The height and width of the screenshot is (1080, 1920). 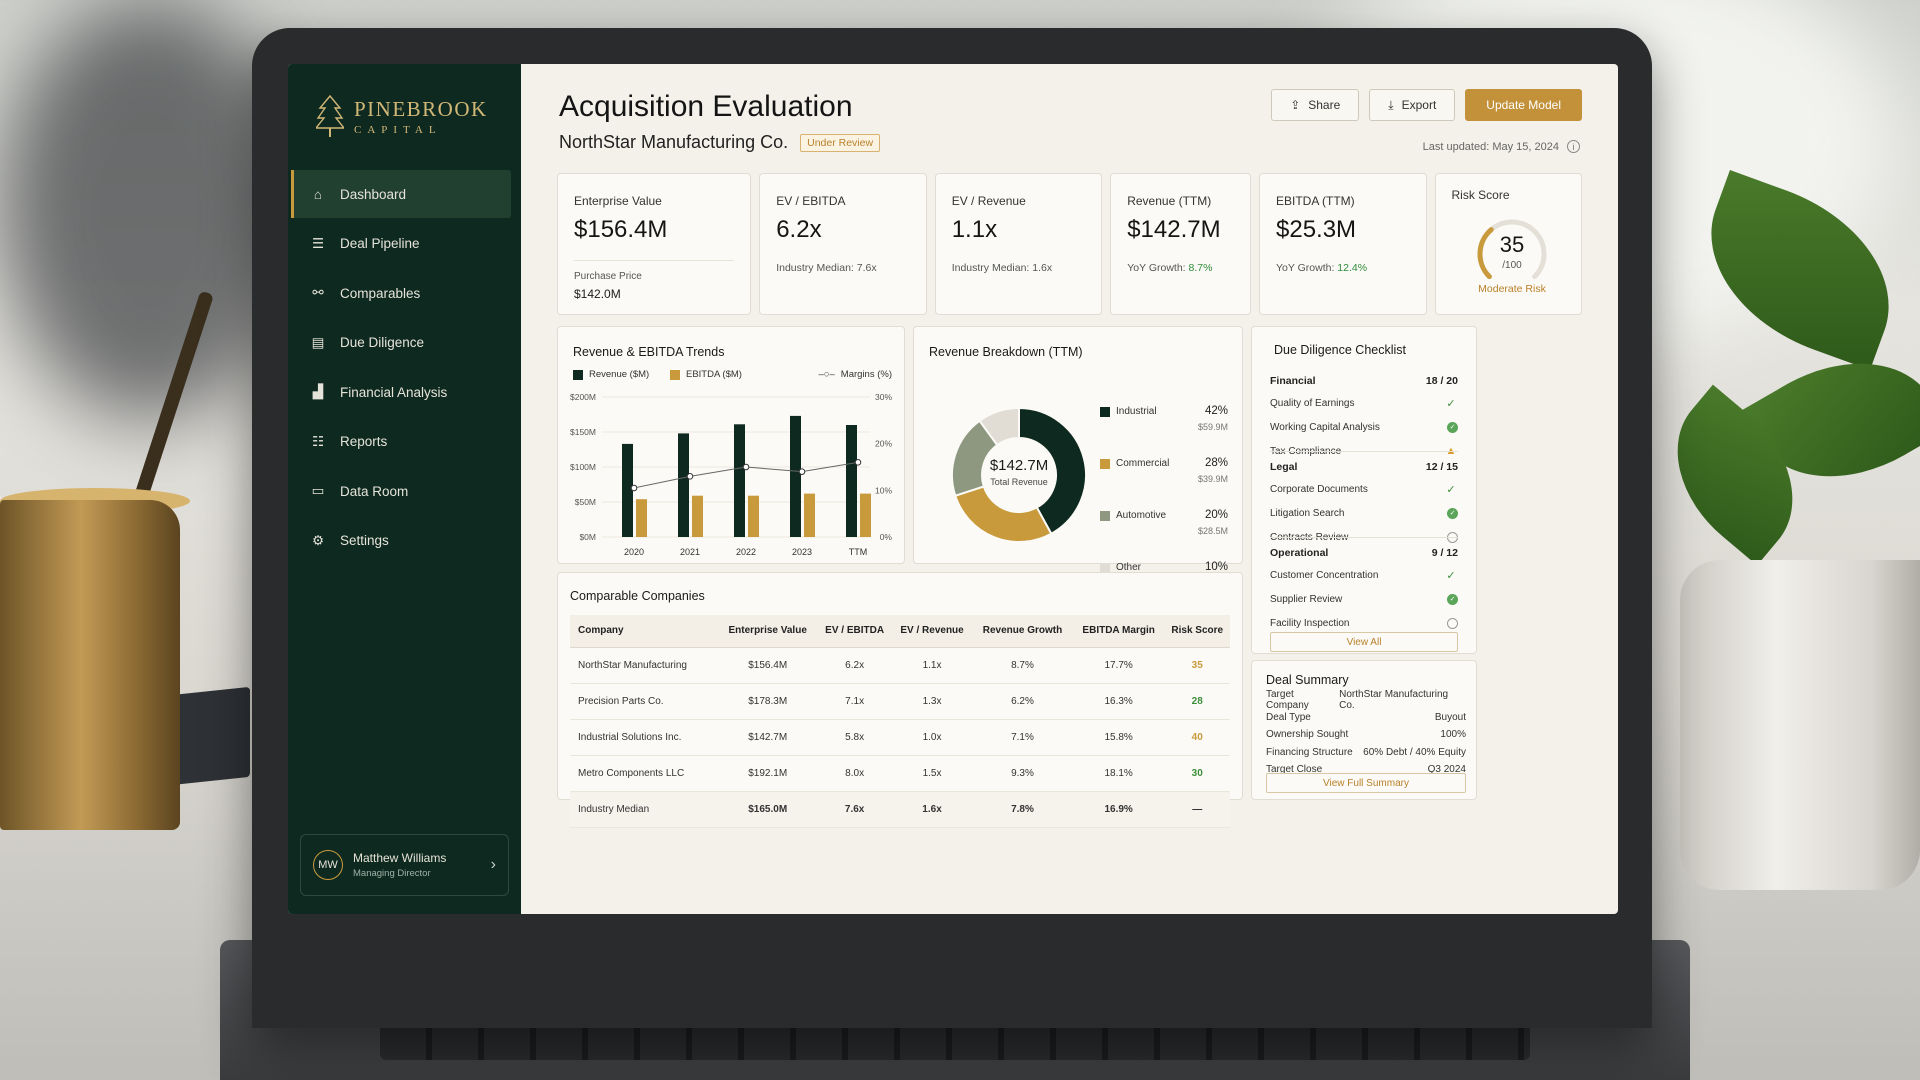 I want to click on company-heading: NorthStar Manufacturing Co. Under Review, so click(x=720, y=142).